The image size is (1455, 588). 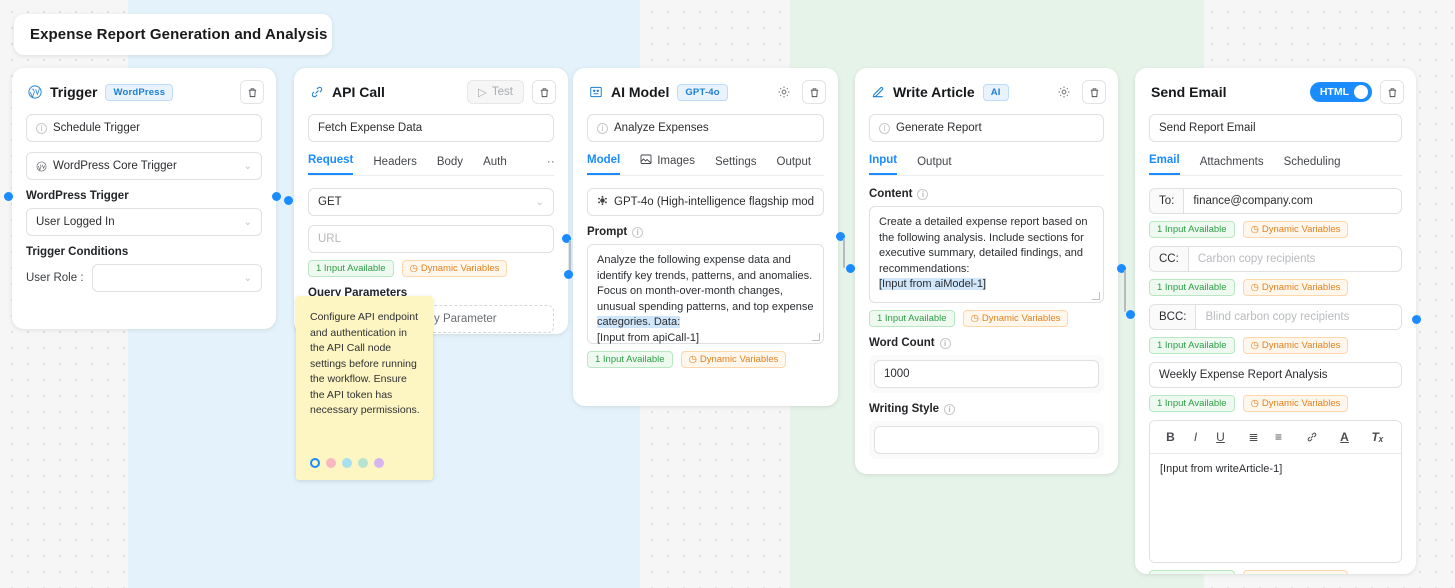 What do you see at coordinates (1340, 92) in the screenshot?
I see `html-mode-toggle: HTML` at bounding box center [1340, 92].